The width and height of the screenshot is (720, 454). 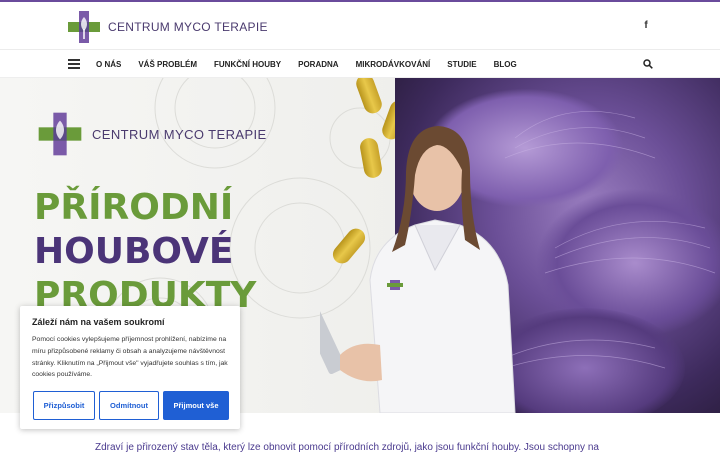 I want to click on hero-title: PŘÍRODNÍ HOUBOVÉ PRODUKTY, so click(x=145, y=252).